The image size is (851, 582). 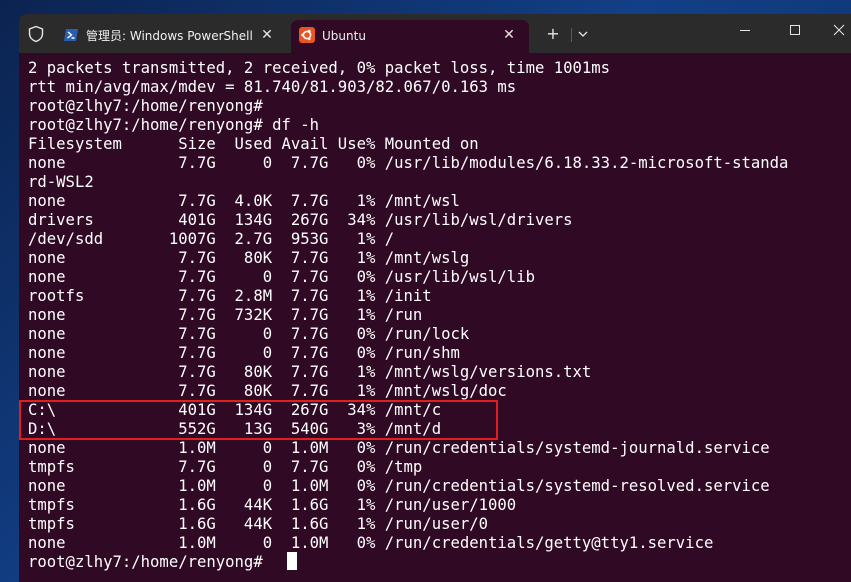 What do you see at coordinates (272, 505) in the screenshot?
I see `terminal-line: tmpfs 1.6G 44K 1.6G 1% /run/user/1000` at bounding box center [272, 505].